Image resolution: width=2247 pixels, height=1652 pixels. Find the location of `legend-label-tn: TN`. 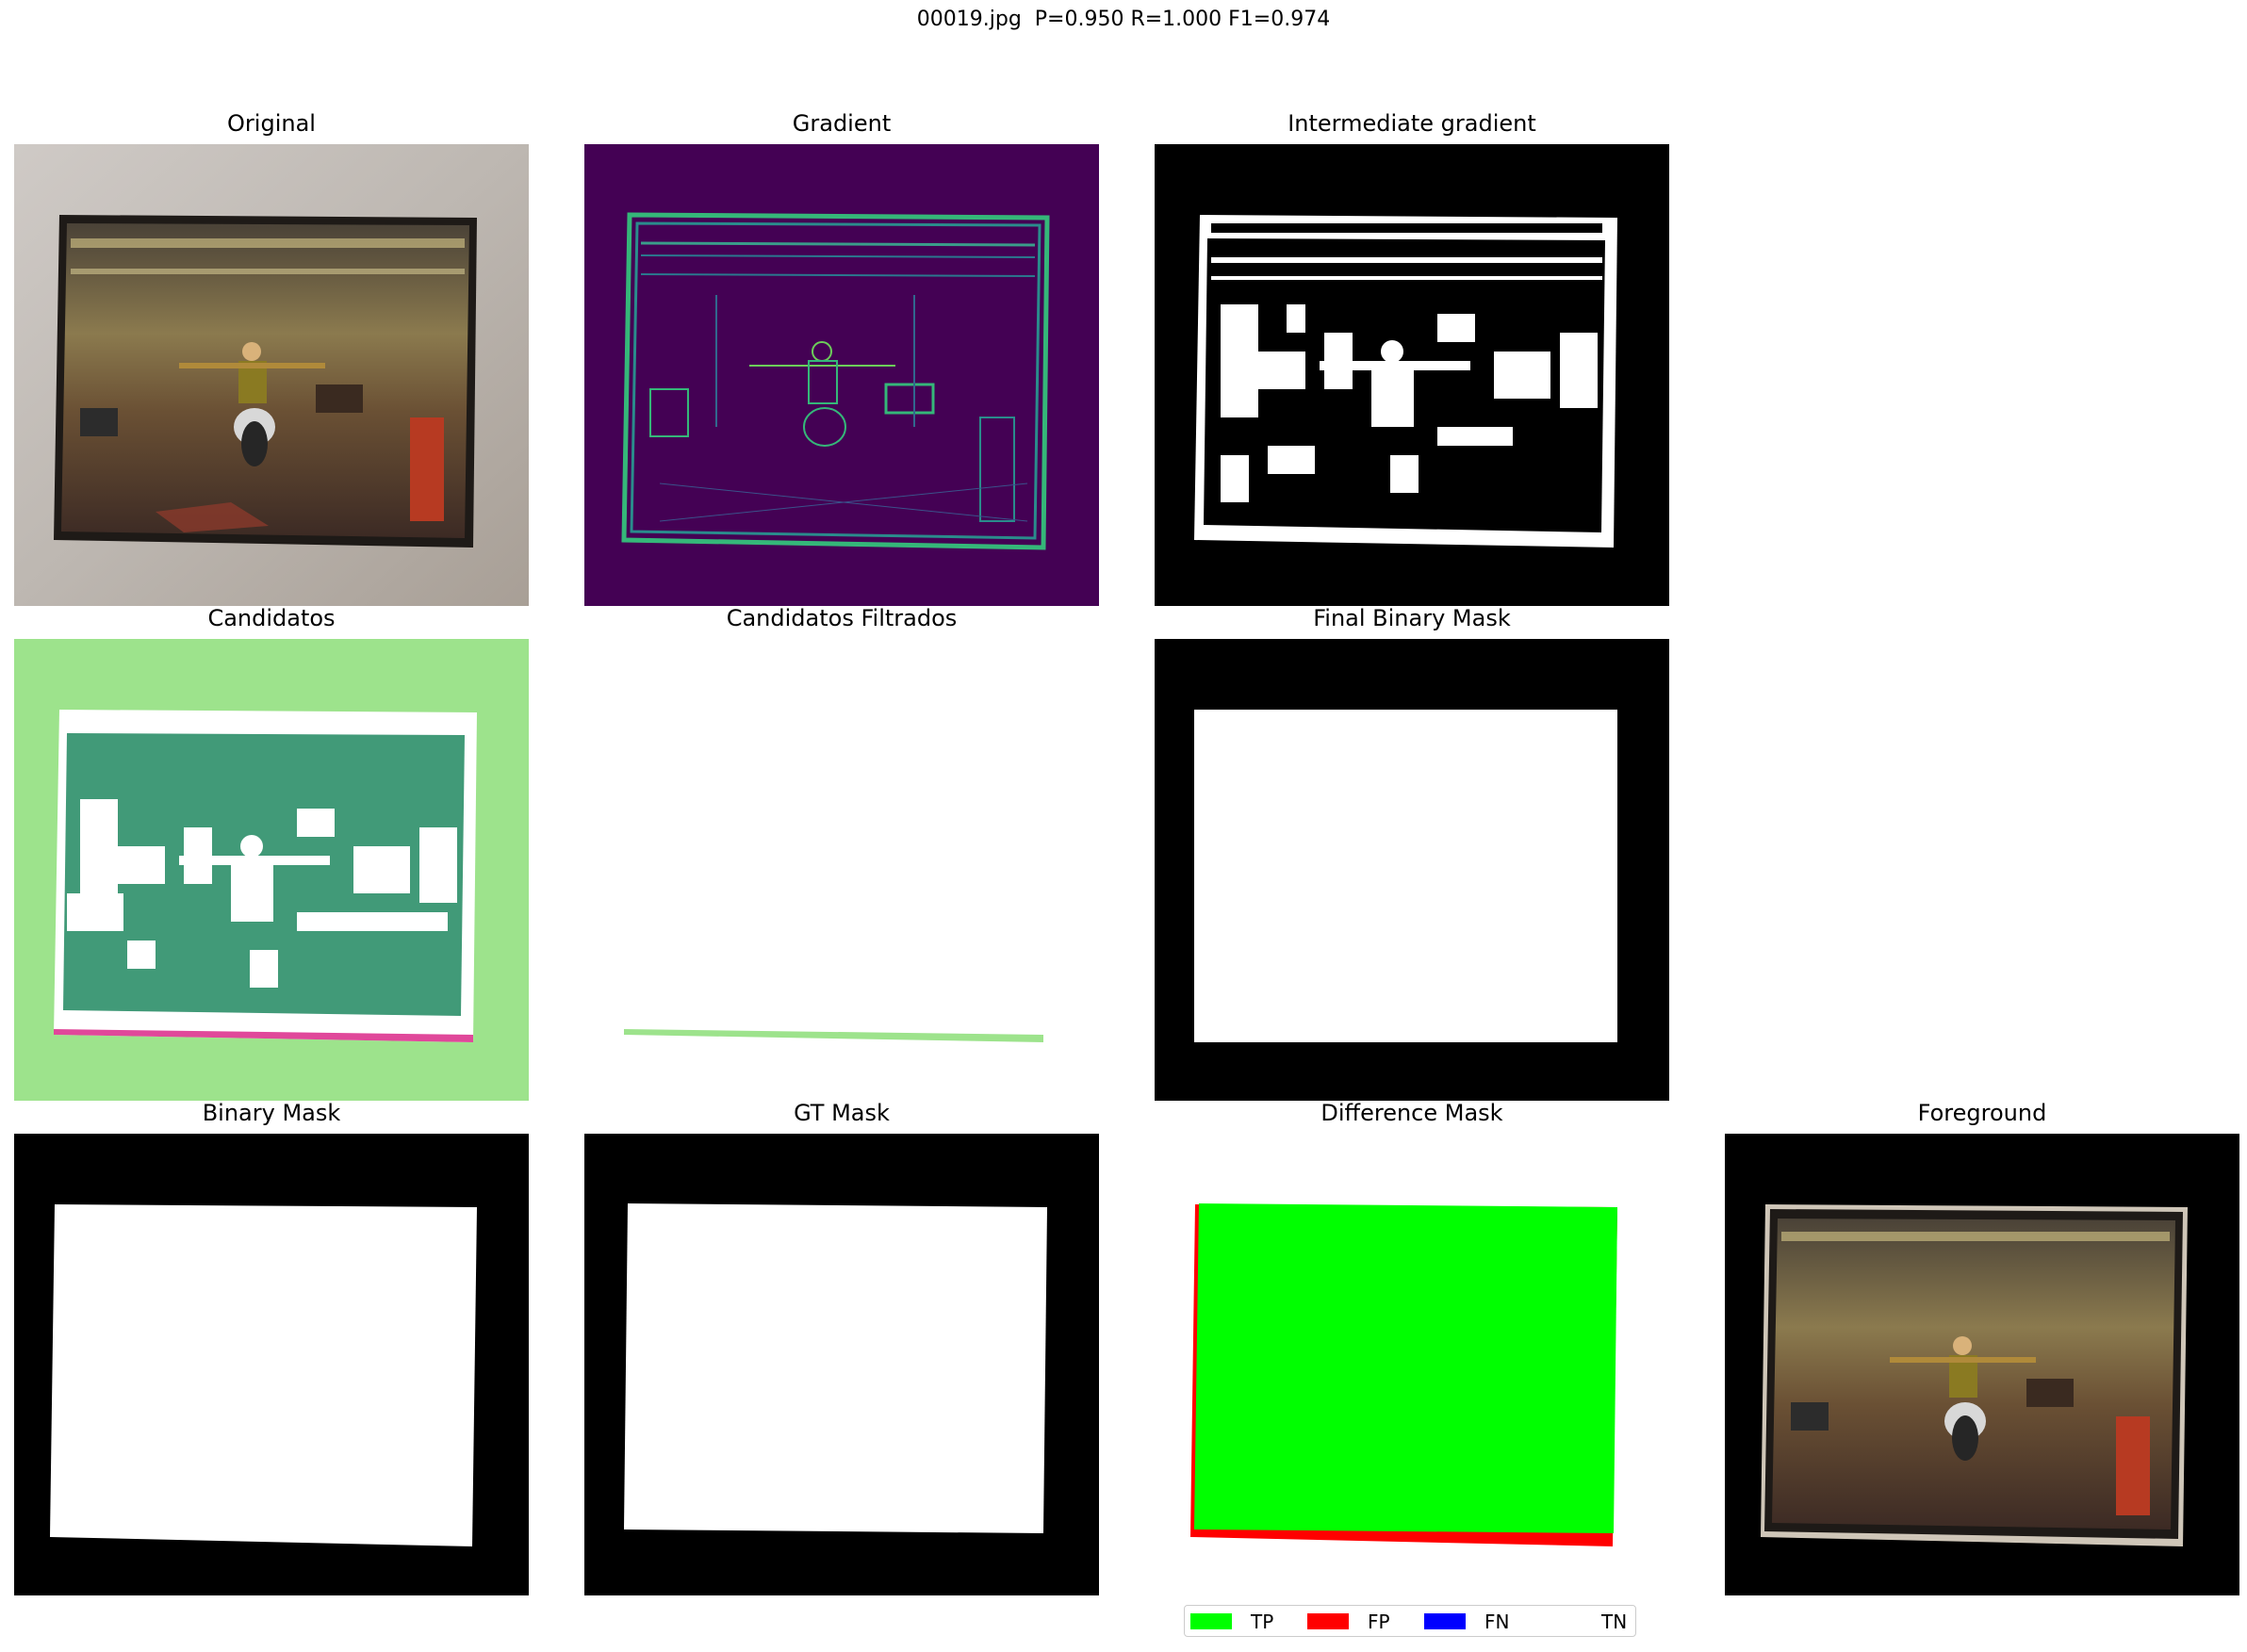

legend-label-tn: TN is located at coordinates (1614, 1622).